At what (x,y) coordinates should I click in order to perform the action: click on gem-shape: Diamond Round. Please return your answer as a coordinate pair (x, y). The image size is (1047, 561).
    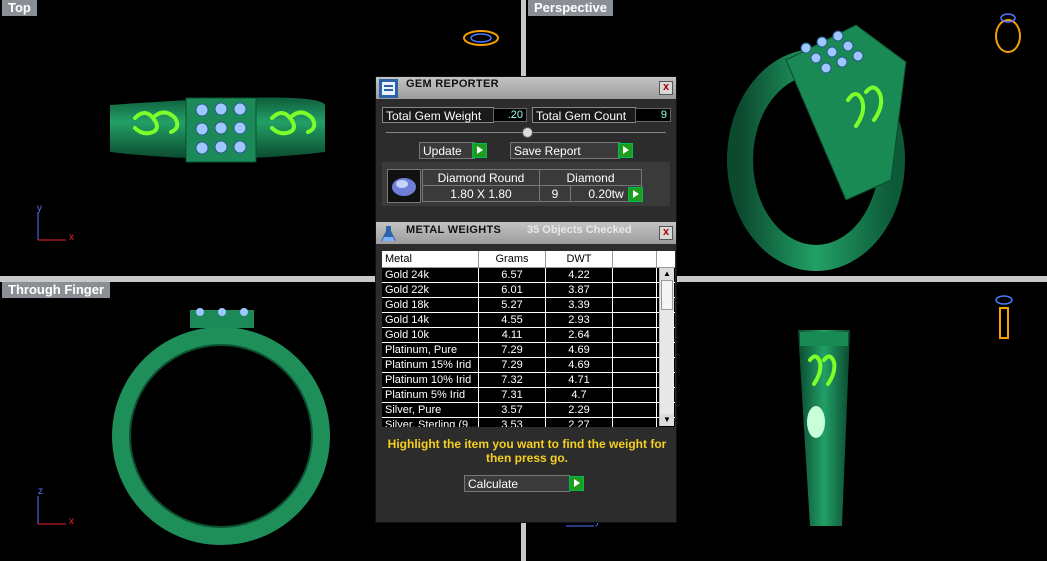
    Looking at the image, I should click on (481, 177).